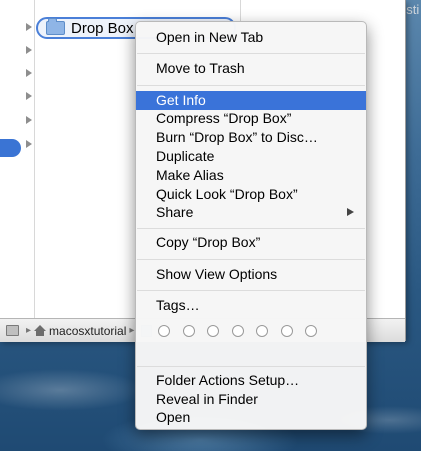 The width and height of the screenshot is (421, 451). I want to click on selected-sidebar-row, so click(10, 148).